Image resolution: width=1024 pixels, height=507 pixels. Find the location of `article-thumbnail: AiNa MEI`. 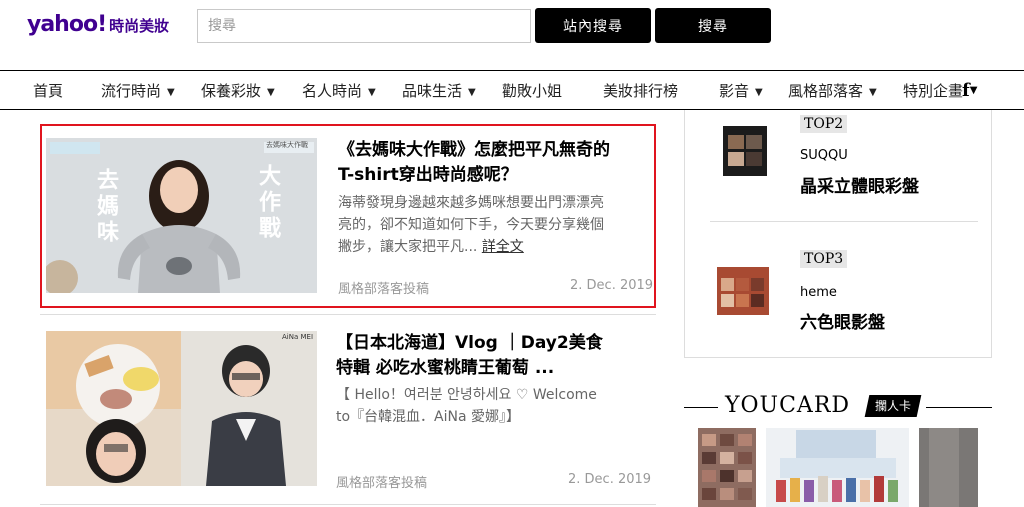

article-thumbnail: AiNa MEI is located at coordinates (181, 408).